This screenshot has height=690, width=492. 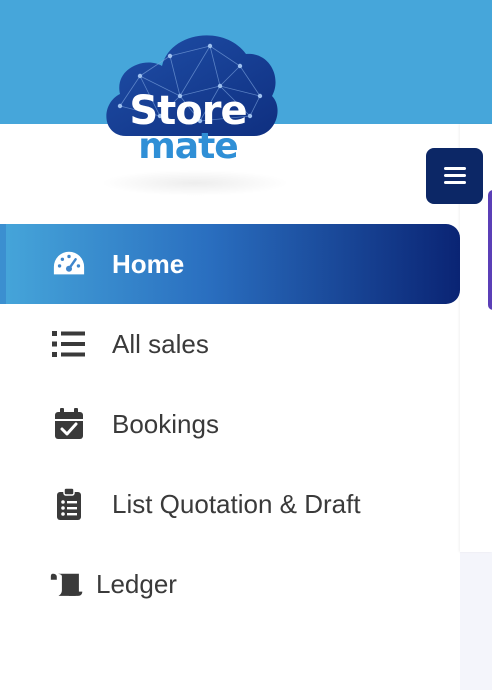 What do you see at coordinates (67, 584) in the screenshot?
I see `scroll-icon` at bounding box center [67, 584].